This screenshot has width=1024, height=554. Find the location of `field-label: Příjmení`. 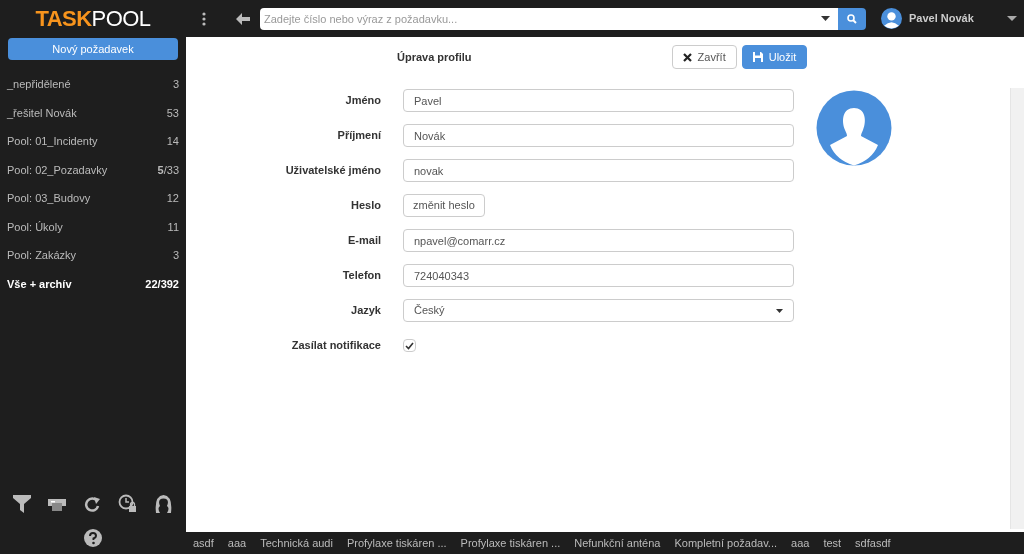

field-label: Příjmení is located at coordinates (358, 136).